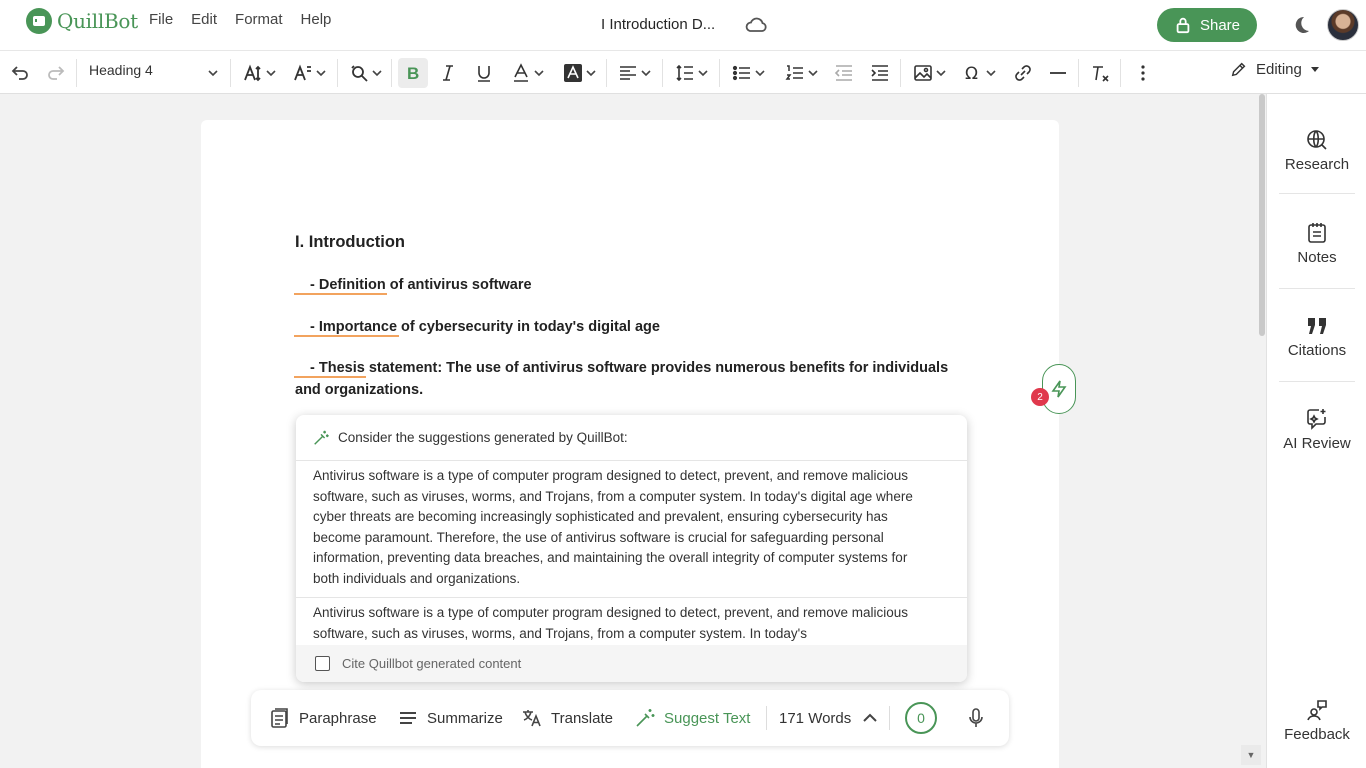 Image resolution: width=1366 pixels, height=768 pixels. I want to click on special-character-icon: Ω, so click(979, 73).